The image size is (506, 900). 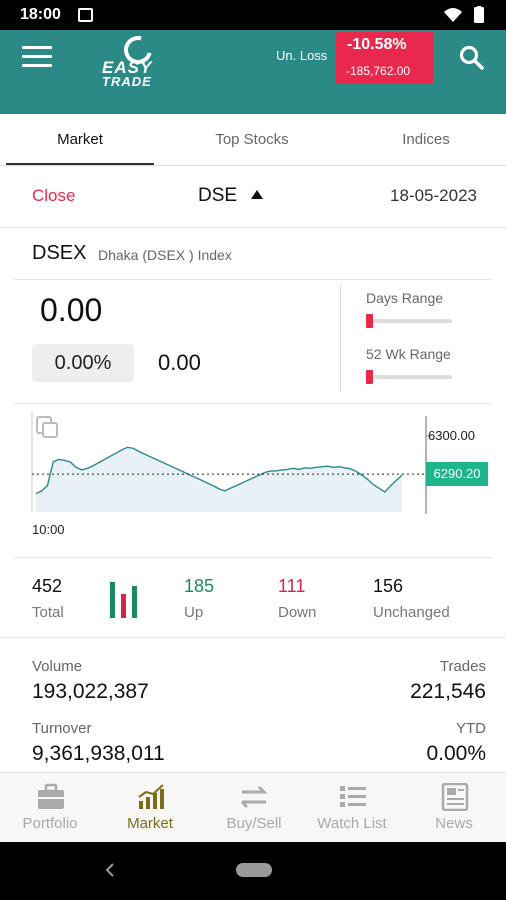 What do you see at coordinates (297, 612) in the screenshot?
I see `down-label: Down` at bounding box center [297, 612].